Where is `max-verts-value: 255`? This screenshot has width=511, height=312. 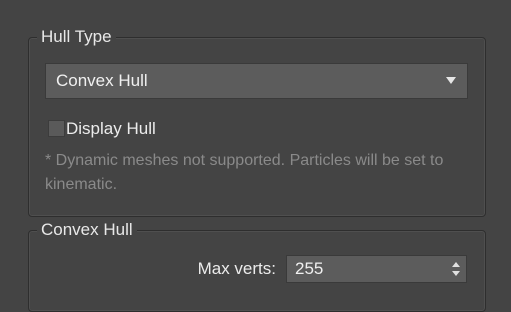 max-verts-value: 255 is located at coordinates (309, 269).